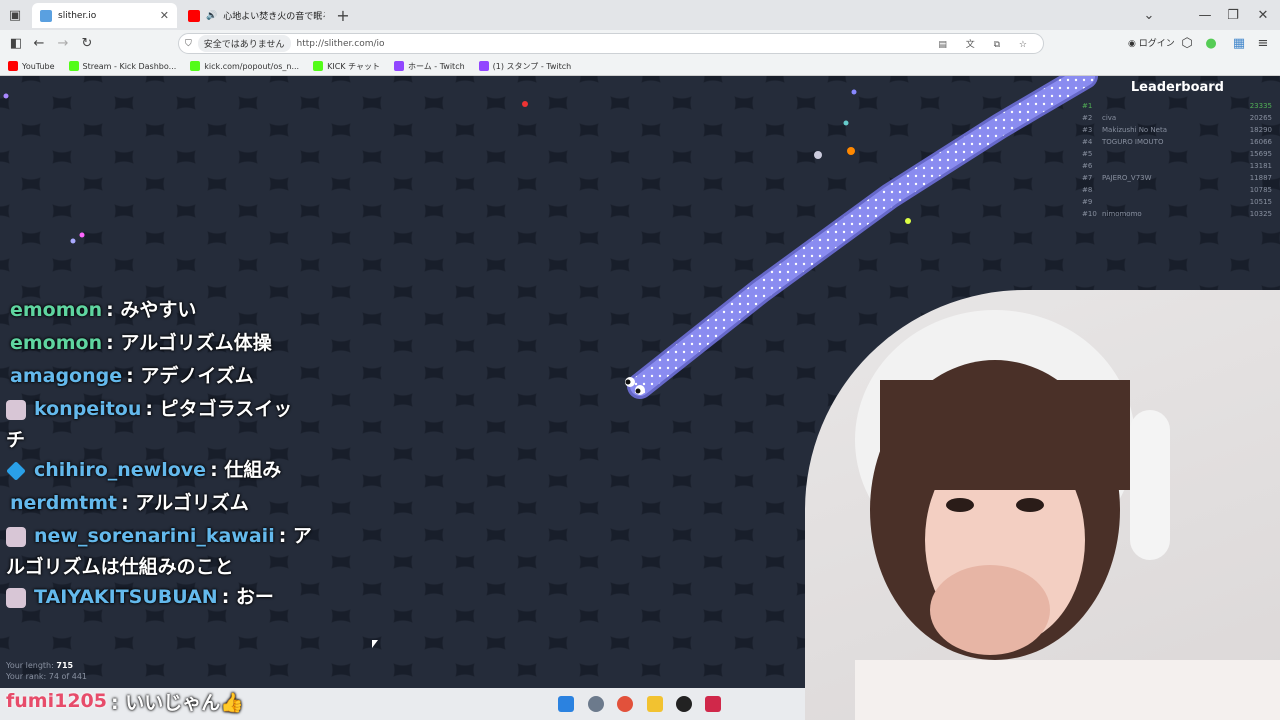 Image resolution: width=1280 pixels, height=720 pixels. What do you see at coordinates (596, 704) in the screenshot?
I see `settings-icon` at bounding box center [596, 704].